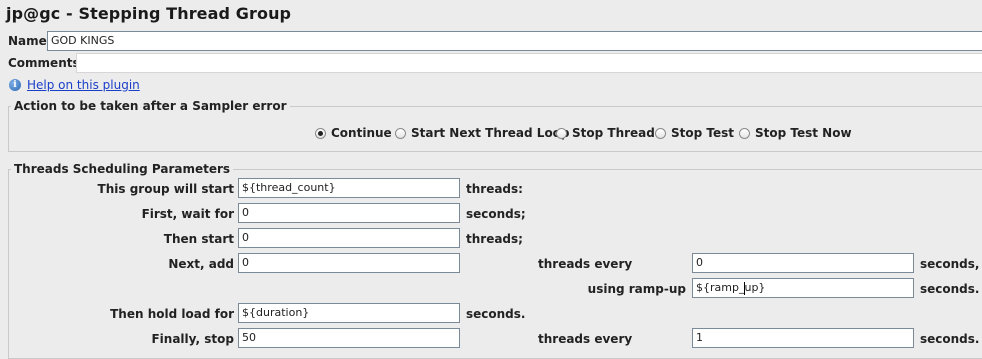 This screenshot has width=982, height=359. Describe the element at coordinates (187, 214) in the screenshot. I see `initial-delay-label: First, wait for` at that location.